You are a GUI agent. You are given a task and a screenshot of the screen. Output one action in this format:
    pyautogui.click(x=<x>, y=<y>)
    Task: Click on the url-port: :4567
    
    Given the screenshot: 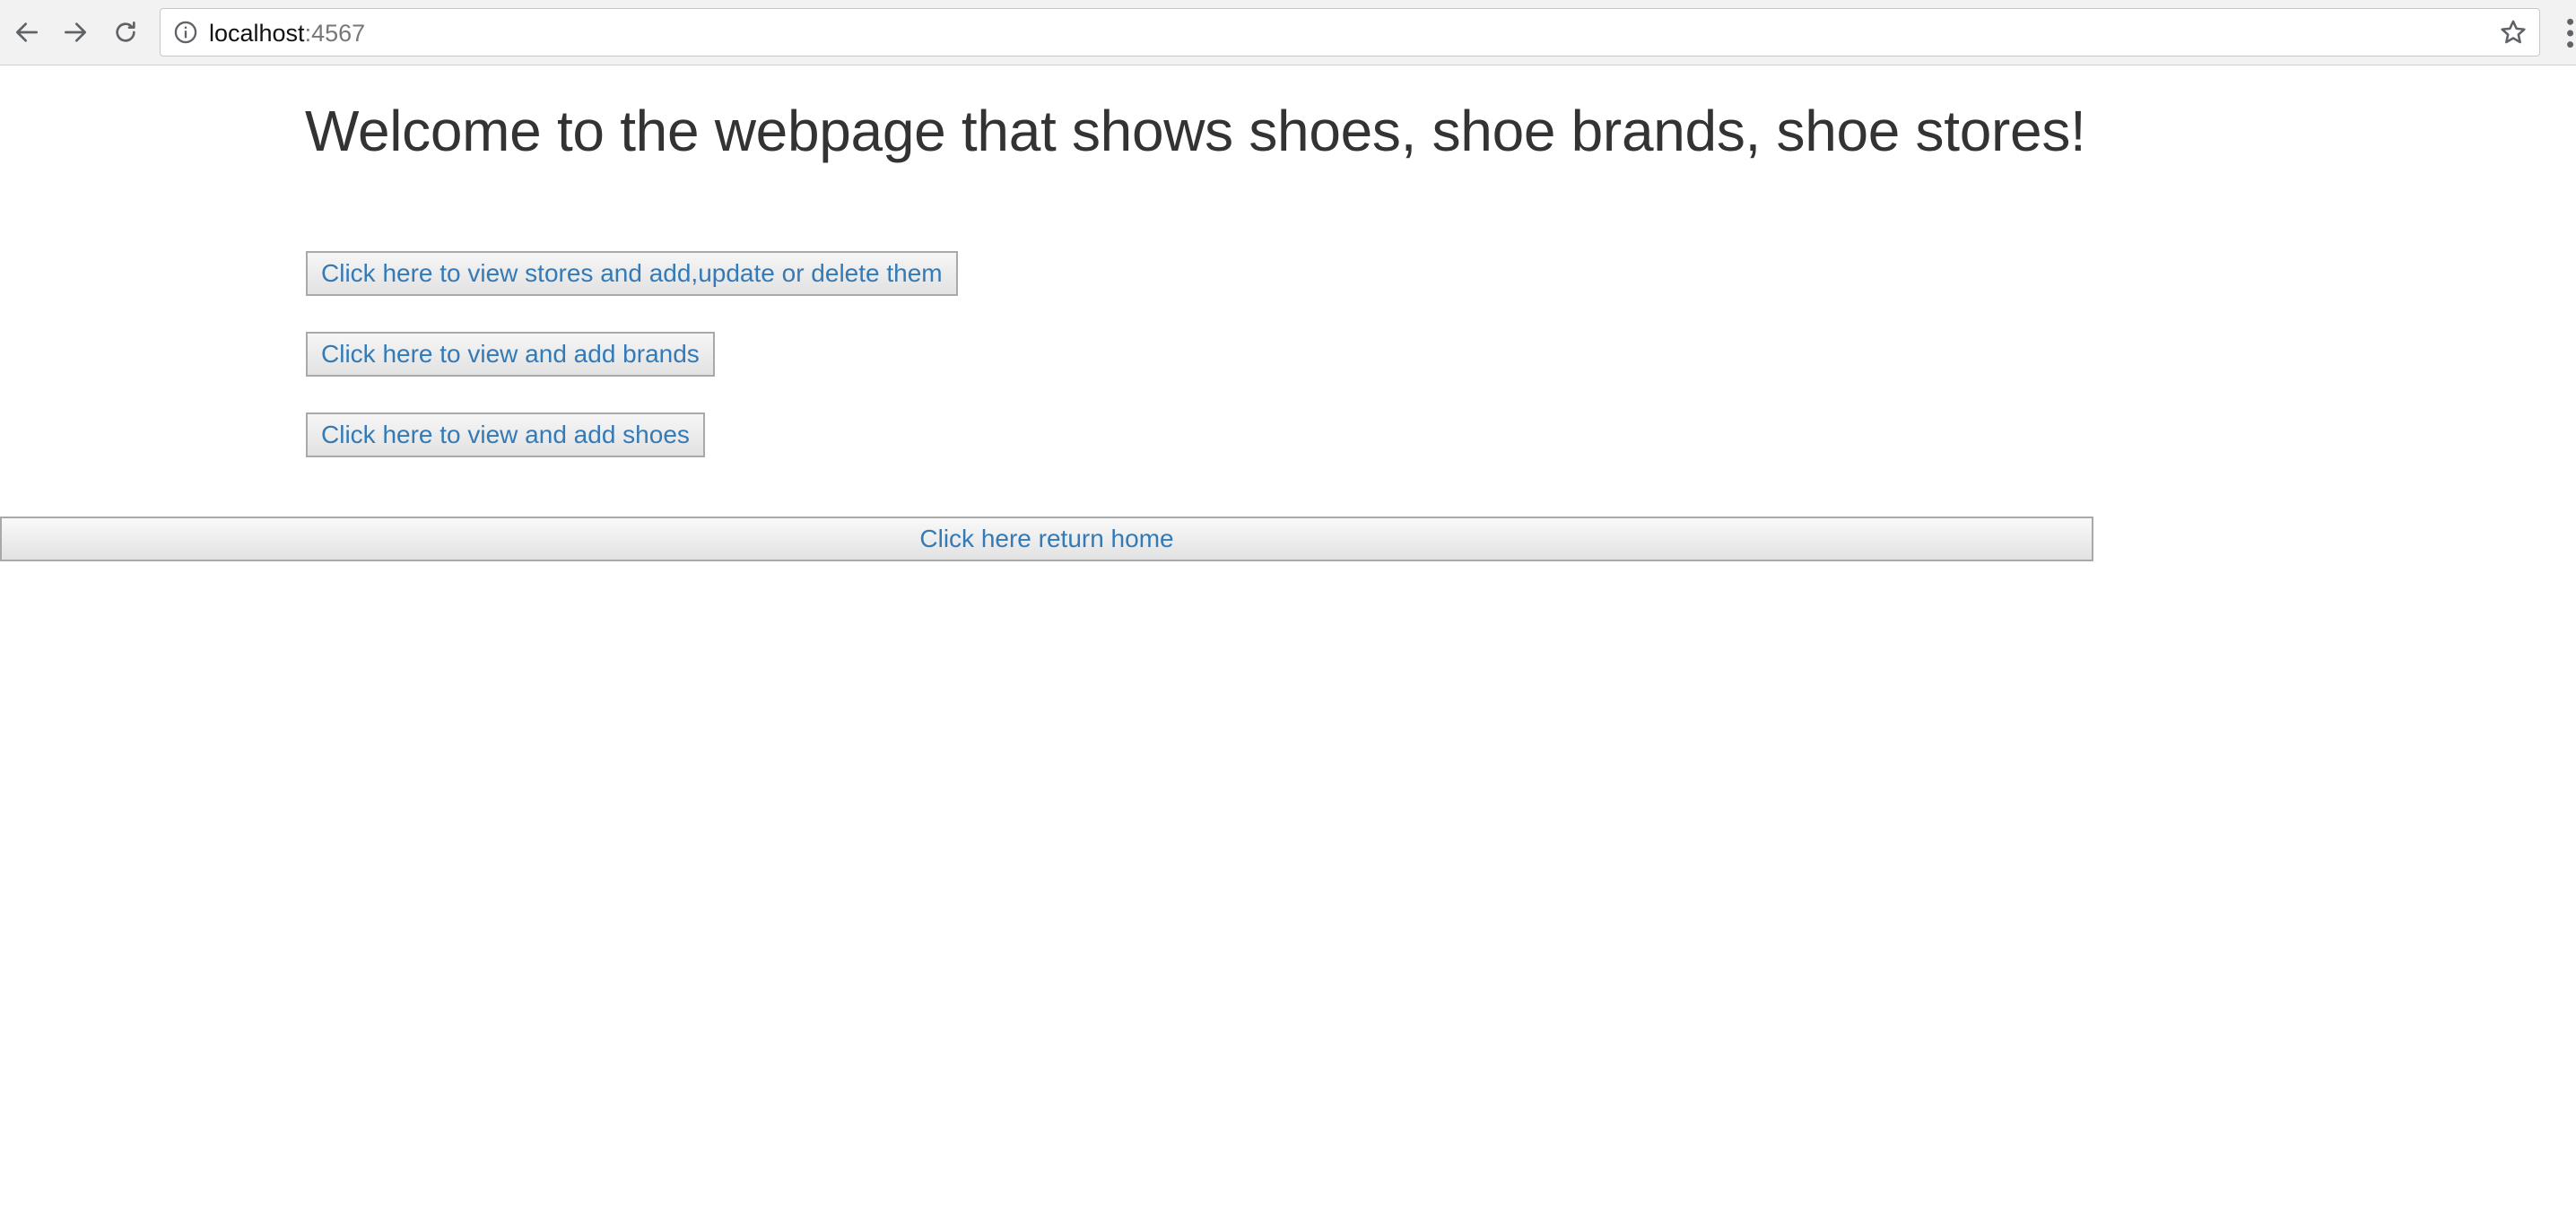 What is the action you would take?
    pyautogui.click(x=335, y=33)
    